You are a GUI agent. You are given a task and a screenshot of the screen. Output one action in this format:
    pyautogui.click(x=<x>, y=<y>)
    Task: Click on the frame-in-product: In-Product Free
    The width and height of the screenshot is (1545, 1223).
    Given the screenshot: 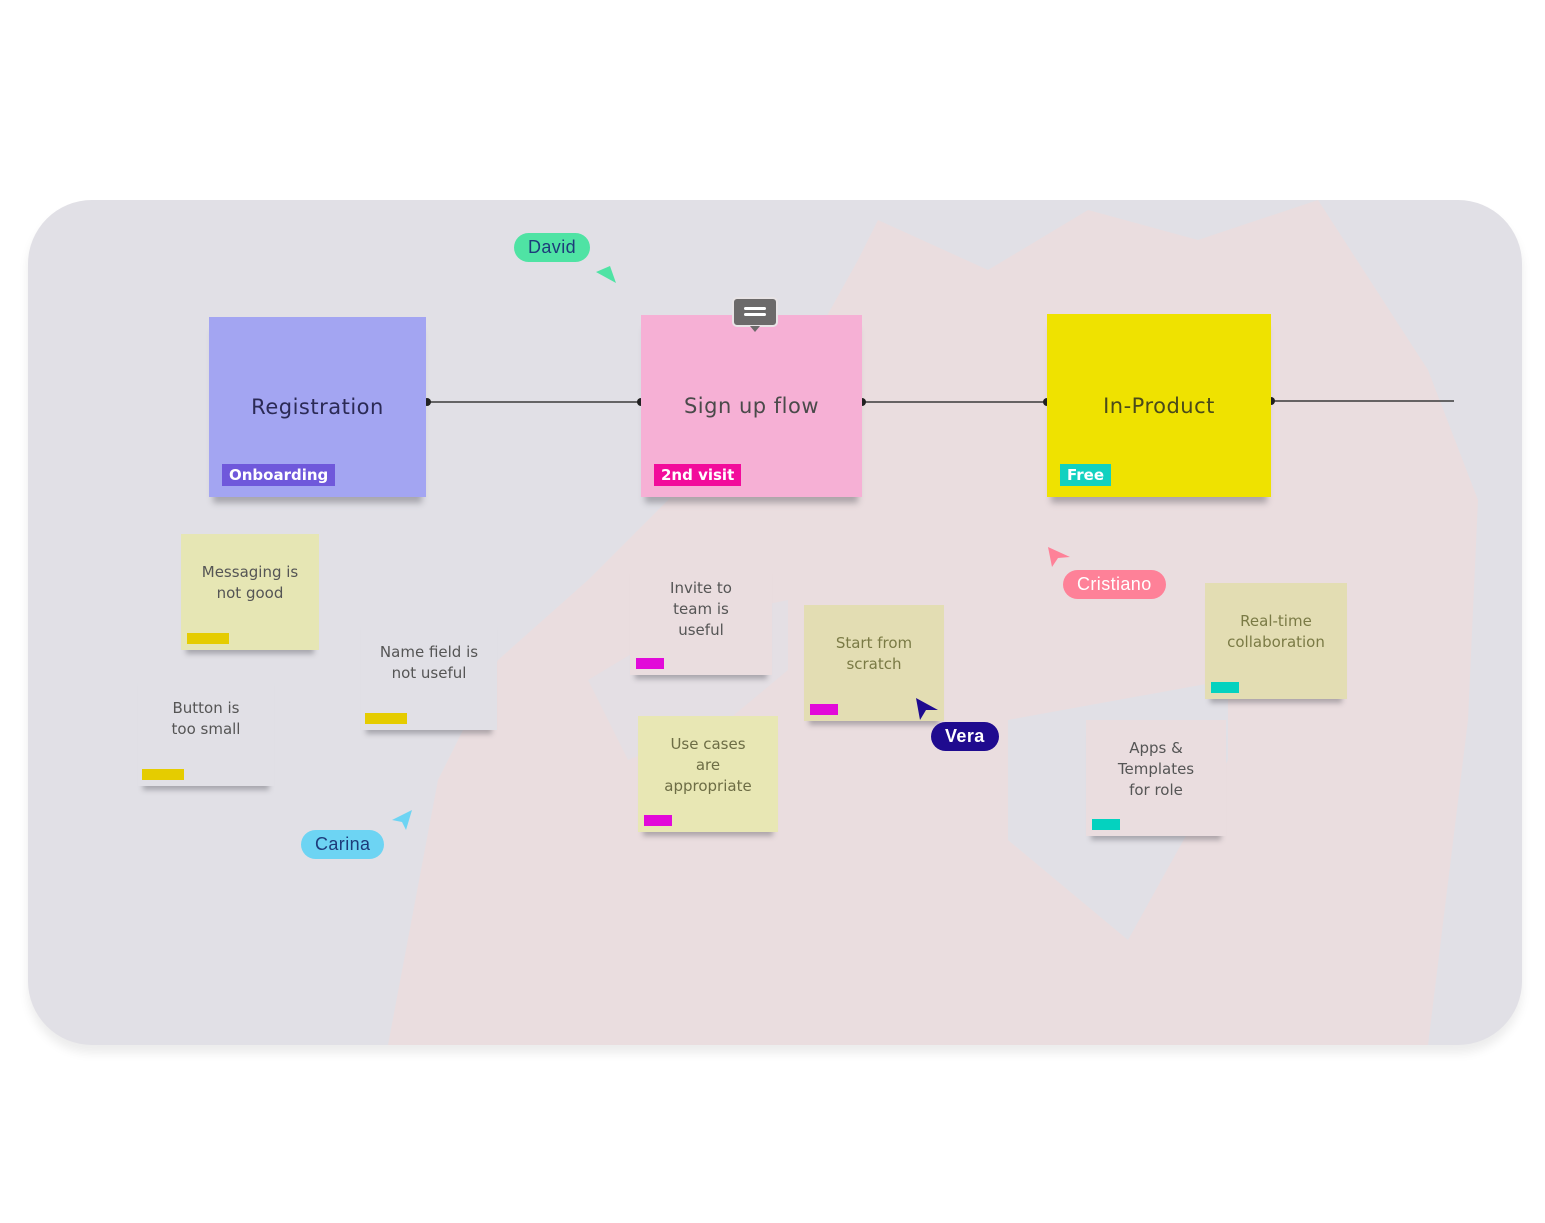 What is the action you would take?
    pyautogui.click(x=1159, y=405)
    